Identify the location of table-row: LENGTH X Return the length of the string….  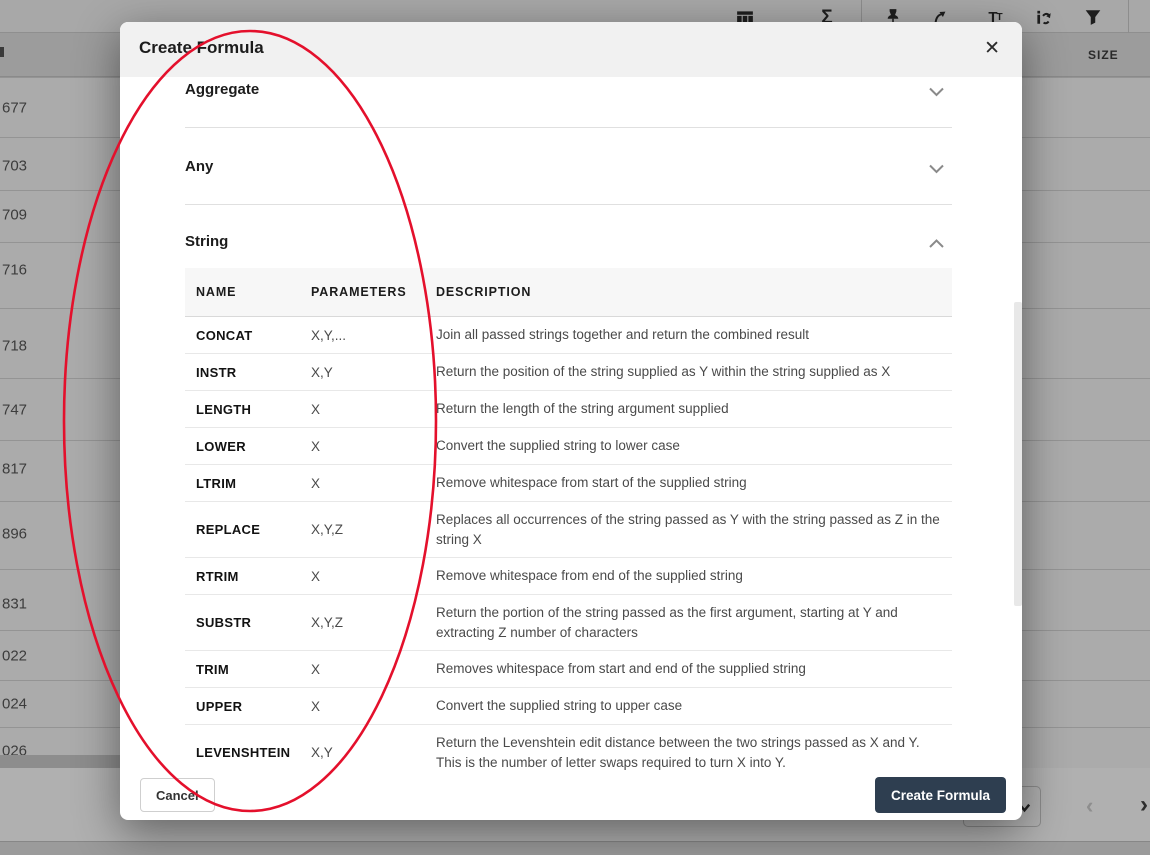
(568, 409).